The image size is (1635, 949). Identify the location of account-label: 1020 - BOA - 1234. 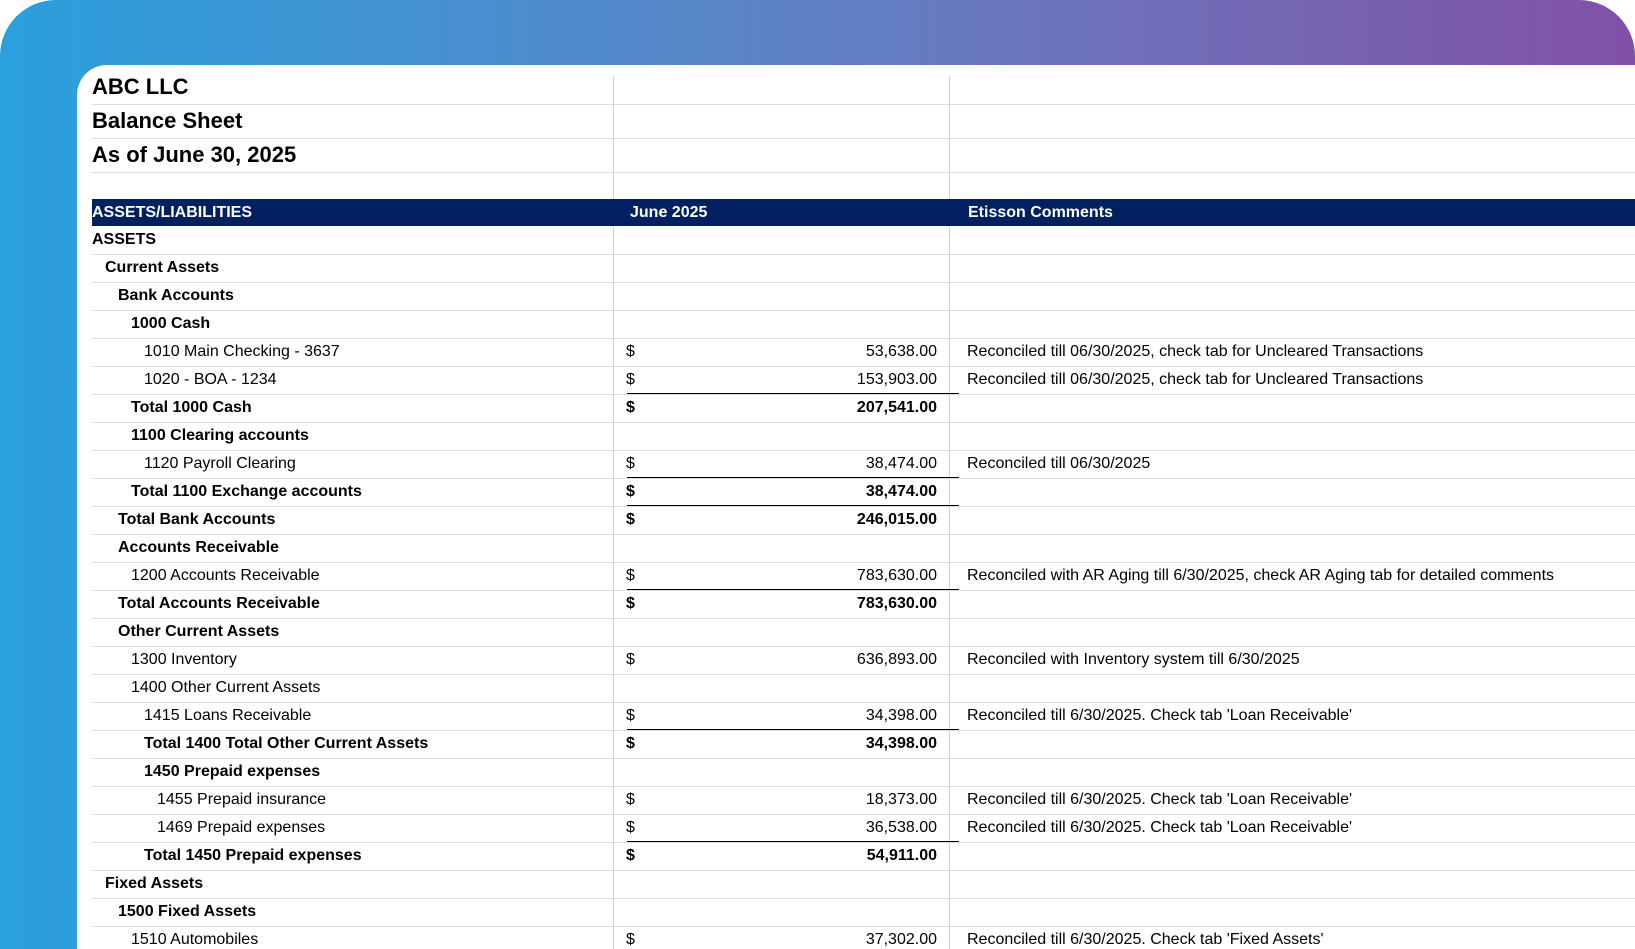
(210, 379).